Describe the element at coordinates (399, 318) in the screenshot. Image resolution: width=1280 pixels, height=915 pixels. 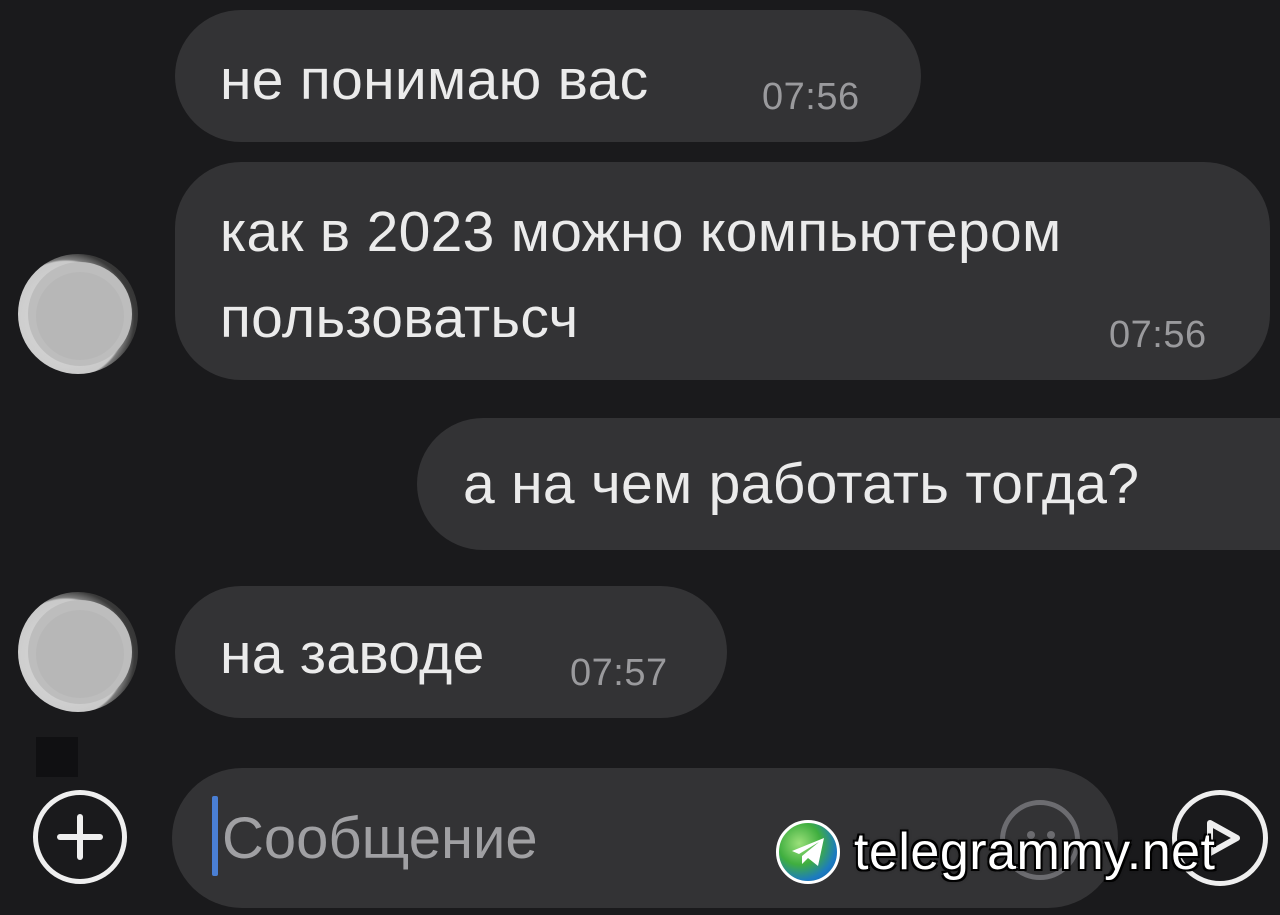
I see `message-text-line: пользоватьсч` at that location.